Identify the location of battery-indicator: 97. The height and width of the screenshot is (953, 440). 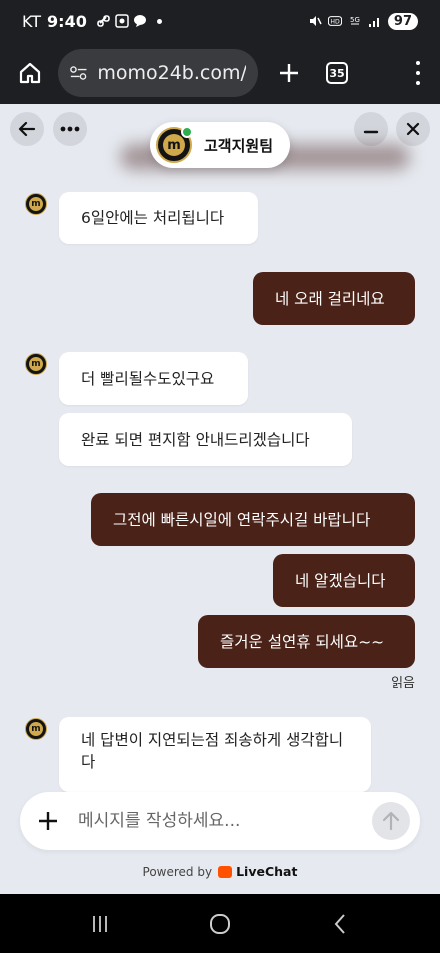
(402, 21).